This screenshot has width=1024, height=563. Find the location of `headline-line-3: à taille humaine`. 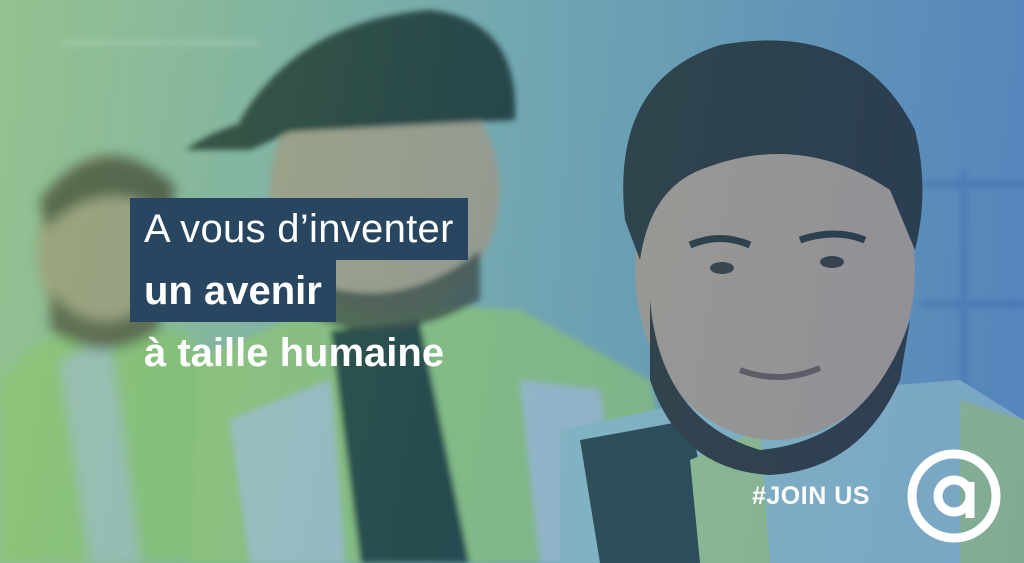

headline-line-3: à taille humaine is located at coordinates (294, 353).